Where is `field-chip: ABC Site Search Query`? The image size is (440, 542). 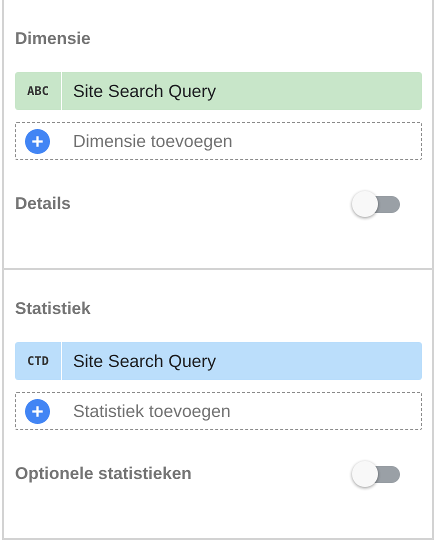
field-chip: ABC Site Search Query is located at coordinates (218, 91).